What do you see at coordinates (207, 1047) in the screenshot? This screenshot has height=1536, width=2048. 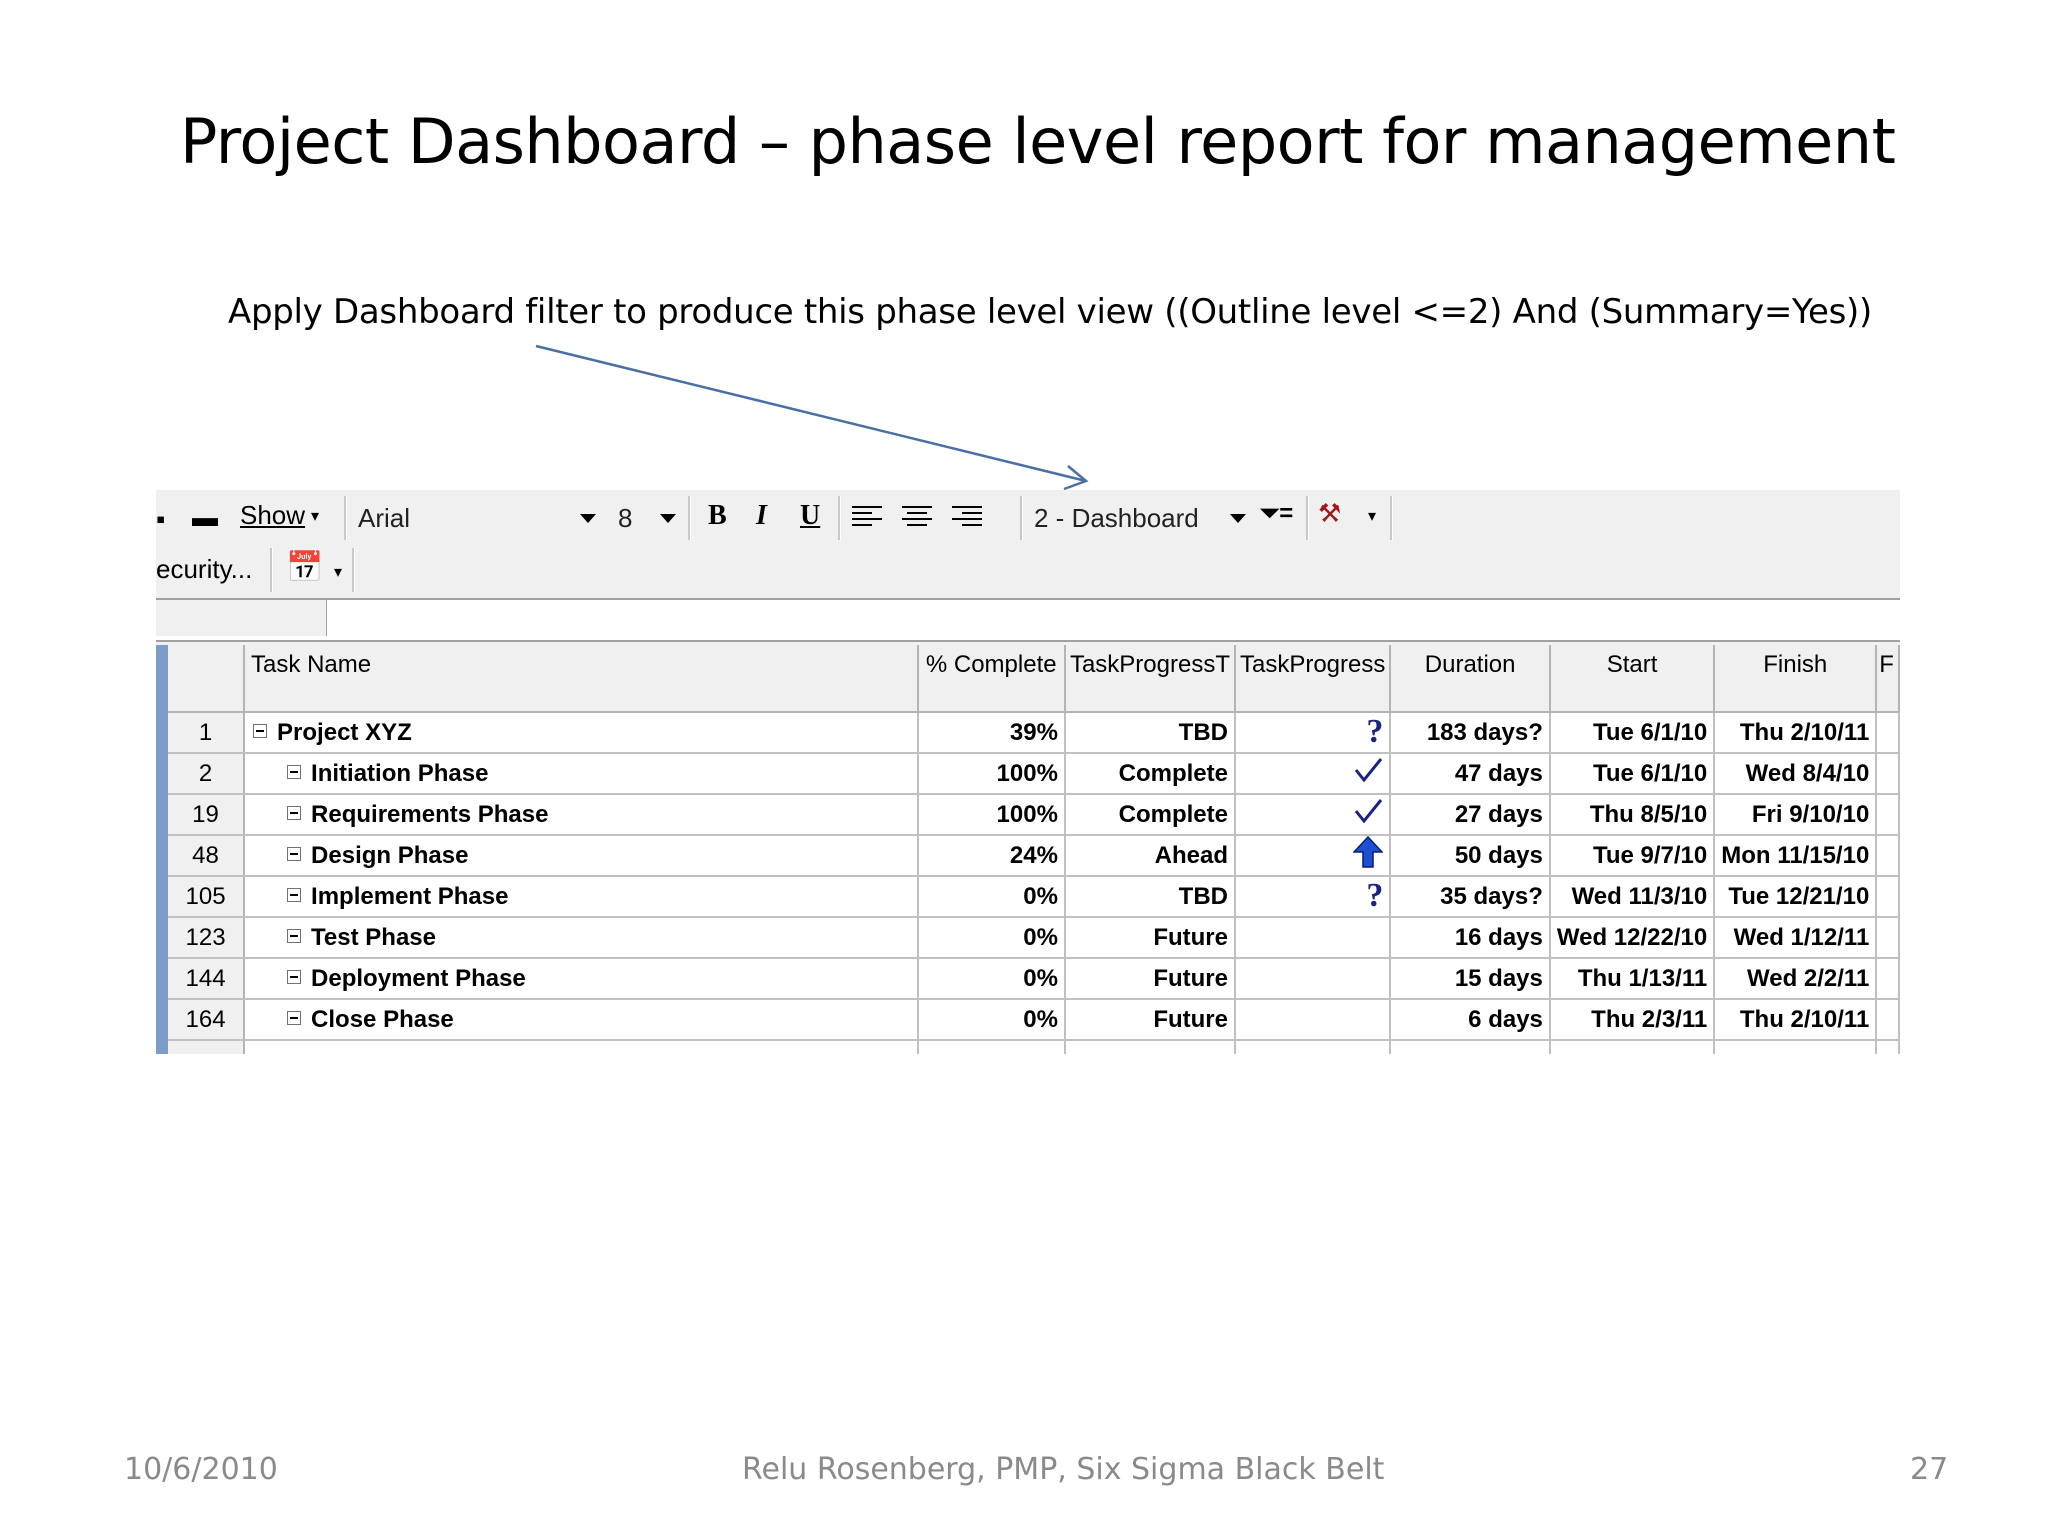 I see `row-id-cell` at bounding box center [207, 1047].